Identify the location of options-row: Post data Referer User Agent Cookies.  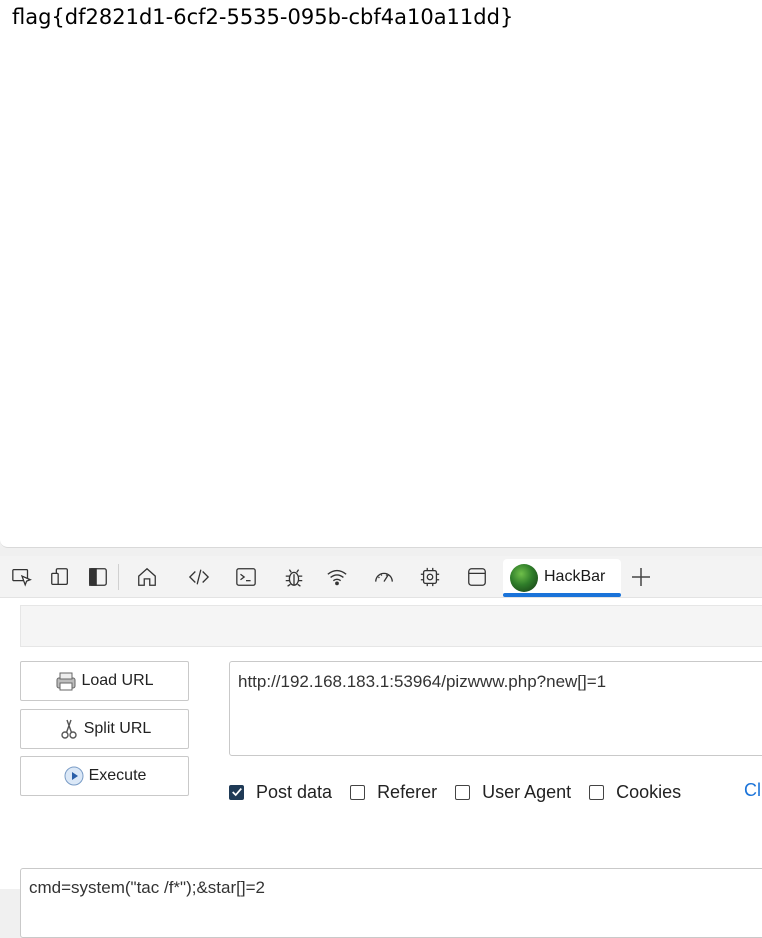
(464, 792).